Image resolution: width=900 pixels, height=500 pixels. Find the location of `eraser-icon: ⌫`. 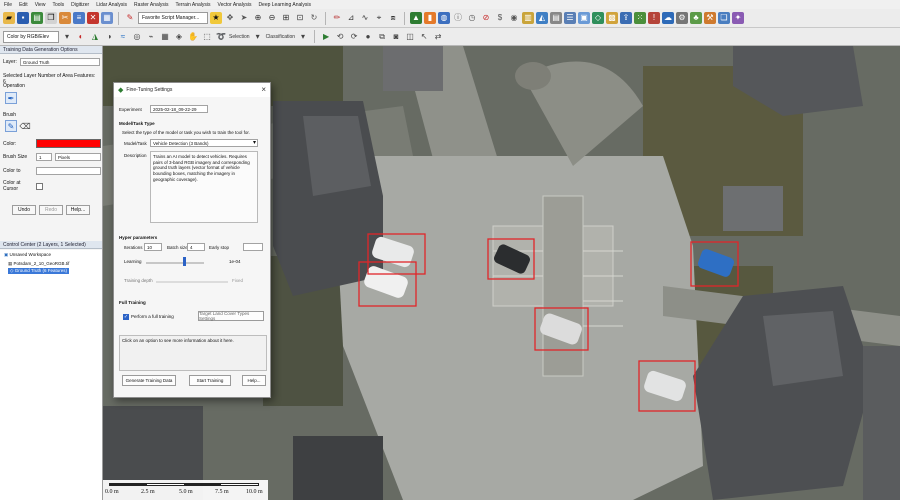

eraser-icon: ⌫ is located at coordinates (25, 126).